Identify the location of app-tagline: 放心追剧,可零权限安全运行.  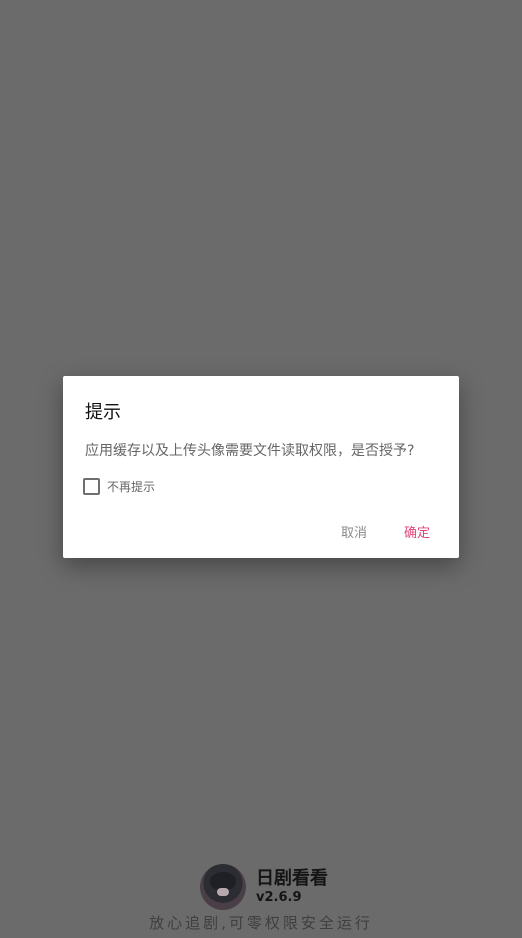
(261, 923).